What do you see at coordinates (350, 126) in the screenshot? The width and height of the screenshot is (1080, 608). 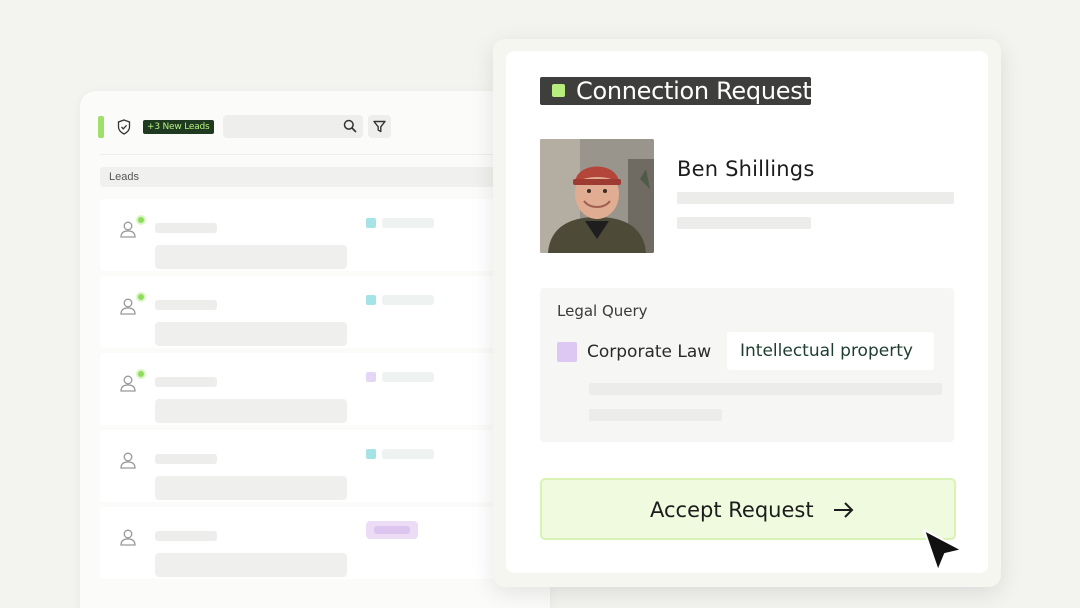 I see `search-icon` at bounding box center [350, 126].